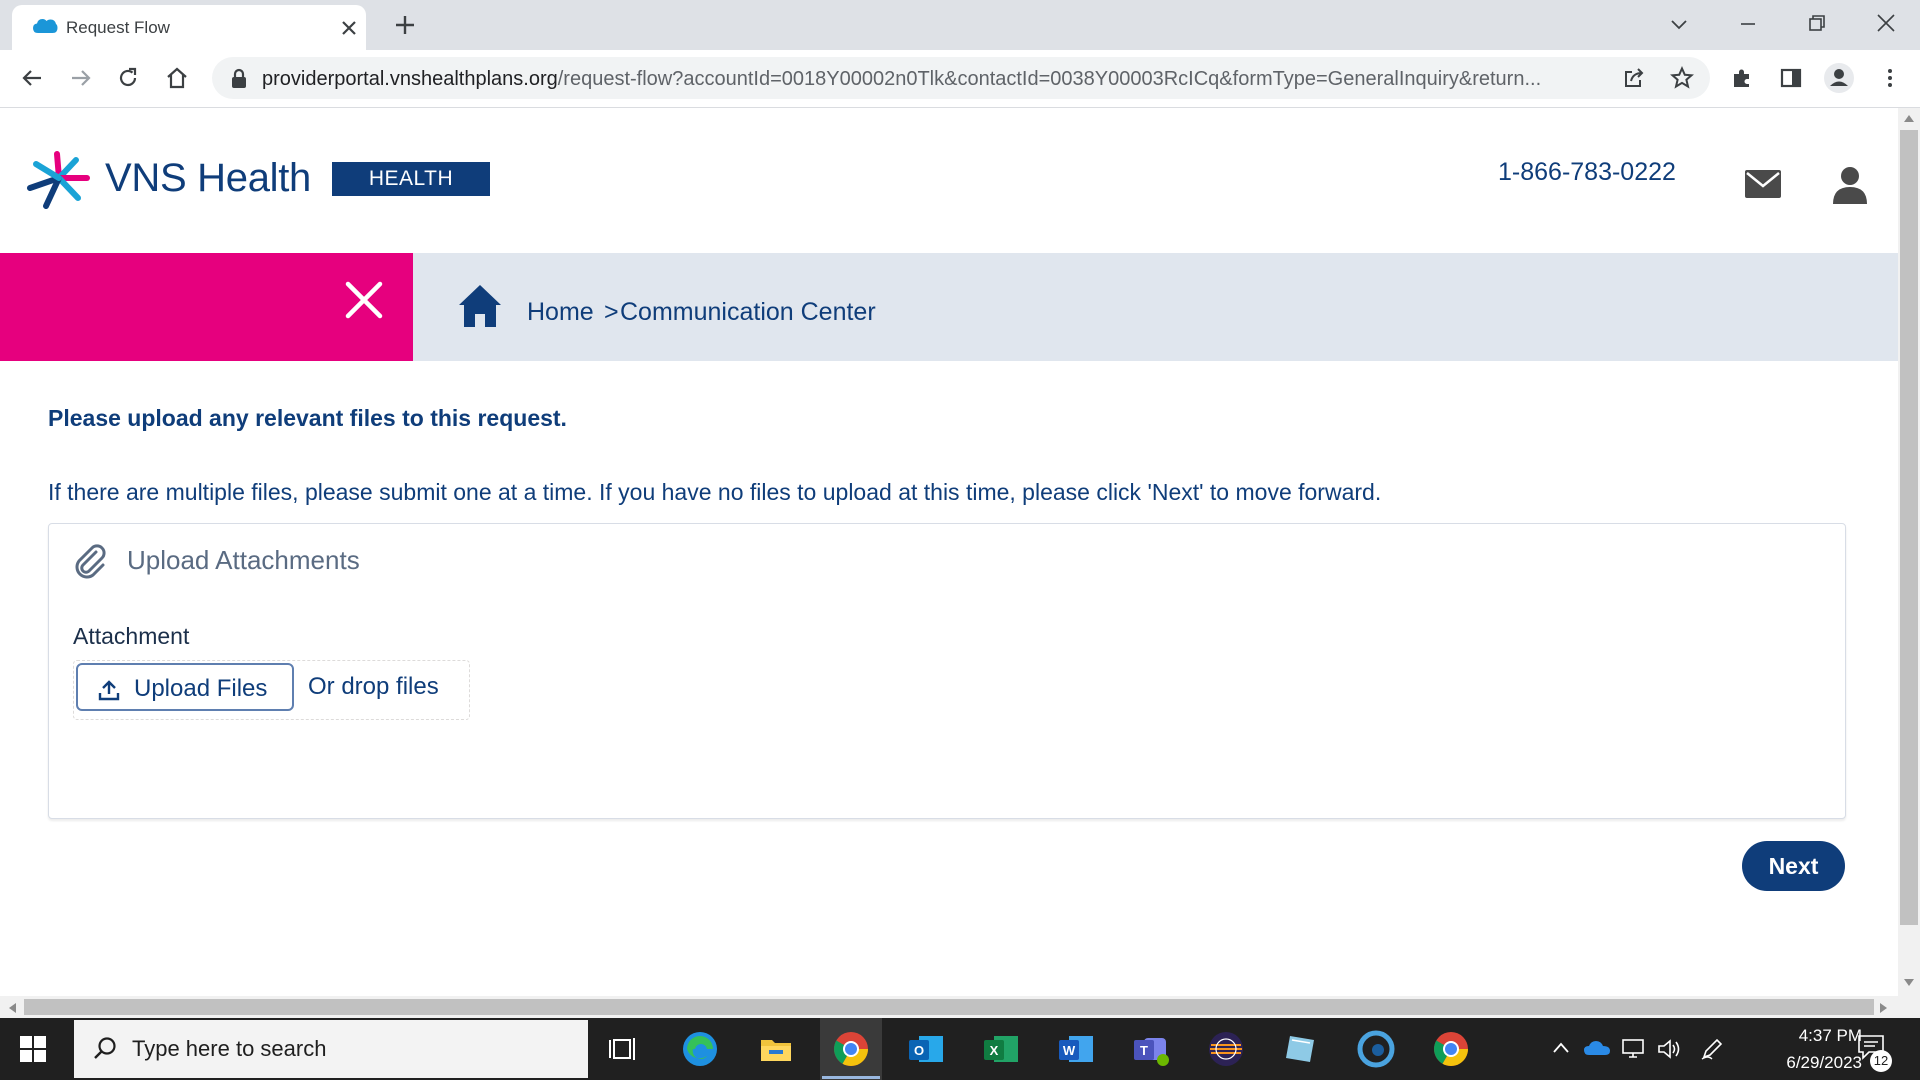 This screenshot has width=1920, height=1080. I want to click on pen-icon, so click(1712, 1049).